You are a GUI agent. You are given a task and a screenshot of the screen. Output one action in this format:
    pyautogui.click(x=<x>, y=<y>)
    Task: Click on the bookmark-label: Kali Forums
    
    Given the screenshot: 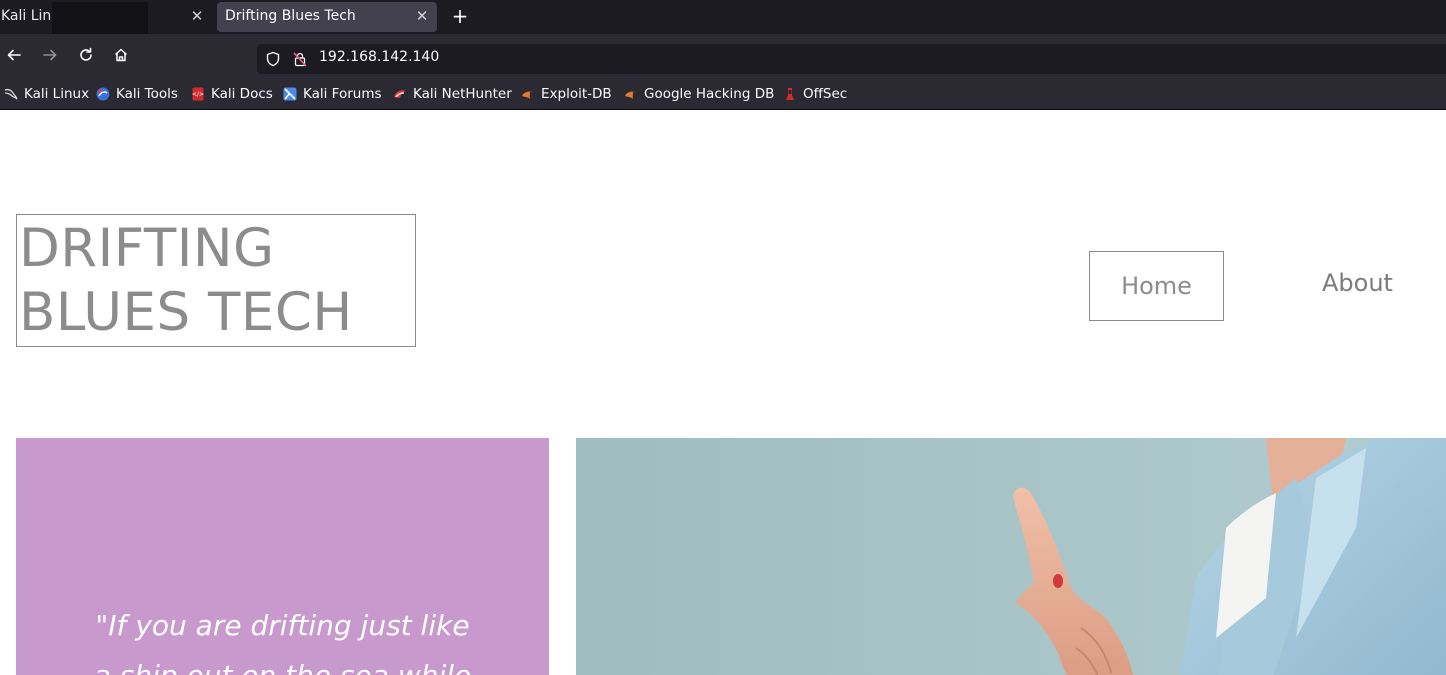 What is the action you would take?
    pyautogui.click(x=342, y=94)
    